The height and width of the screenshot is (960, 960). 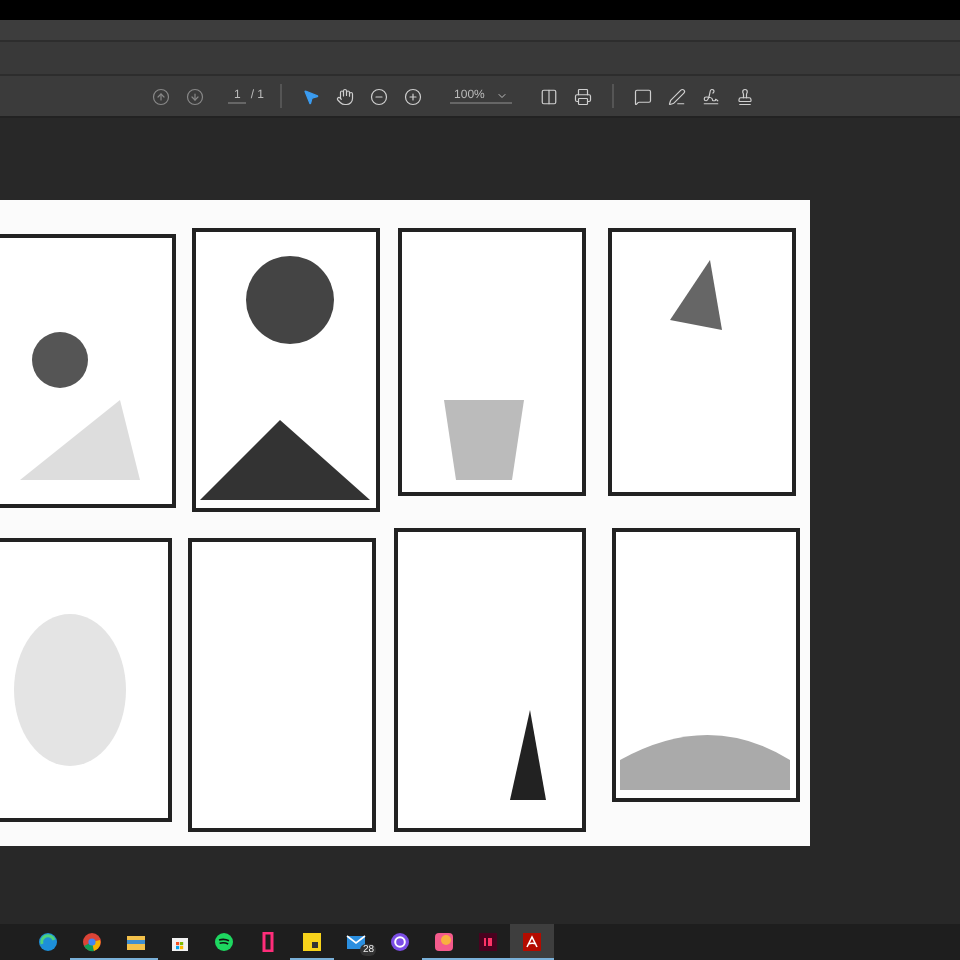 I want to click on circle-icon, so click(x=400, y=941).